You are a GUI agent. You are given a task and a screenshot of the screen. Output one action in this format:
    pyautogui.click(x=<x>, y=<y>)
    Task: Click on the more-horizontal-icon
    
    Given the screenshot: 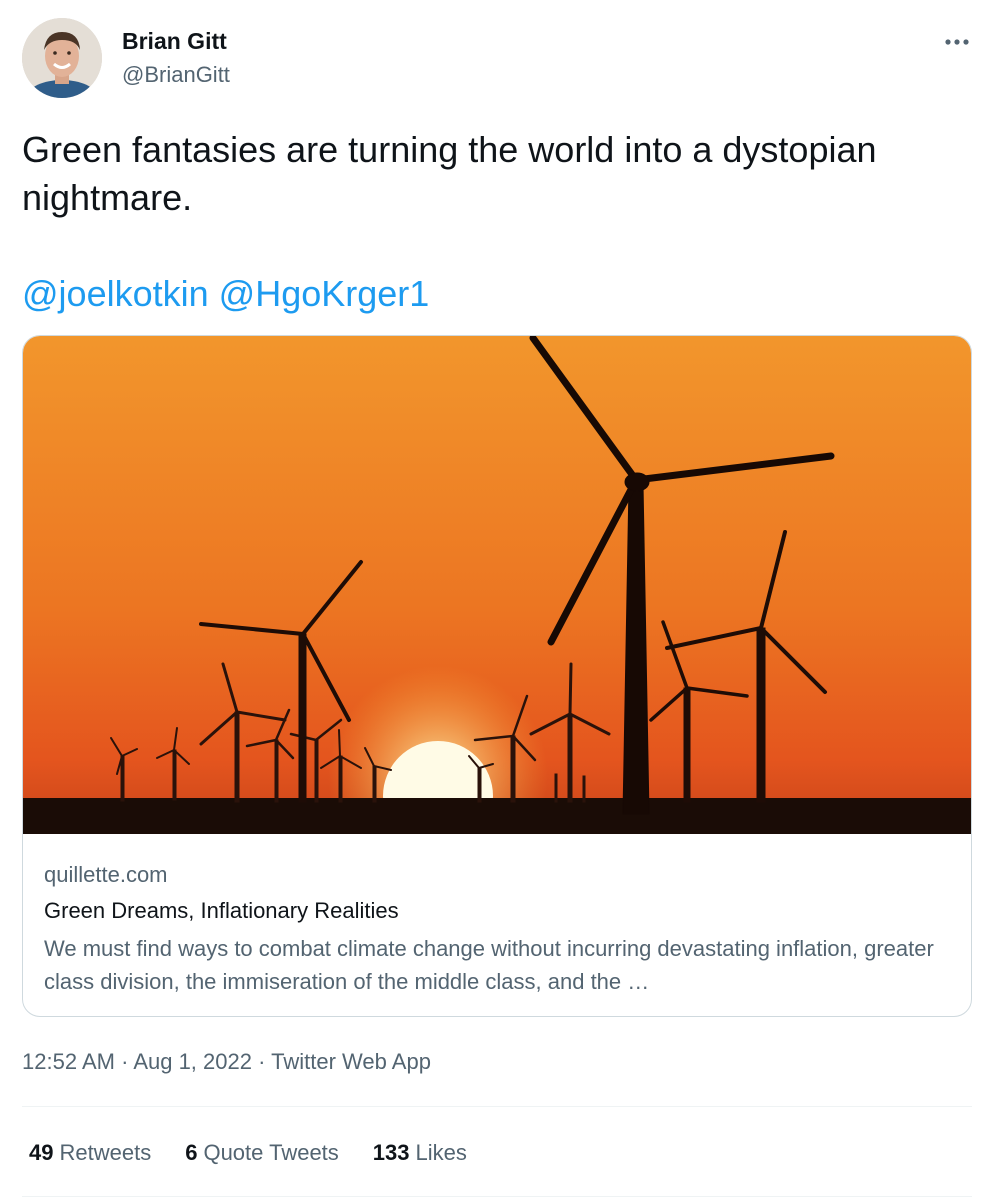 What is the action you would take?
    pyautogui.click(x=957, y=42)
    